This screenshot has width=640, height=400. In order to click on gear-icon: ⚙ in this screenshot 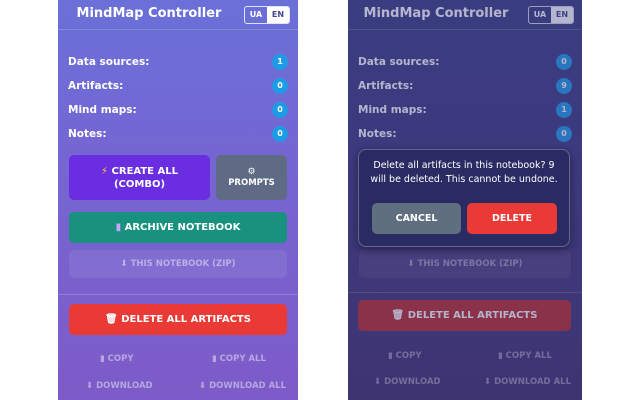, I will do `click(251, 171)`.